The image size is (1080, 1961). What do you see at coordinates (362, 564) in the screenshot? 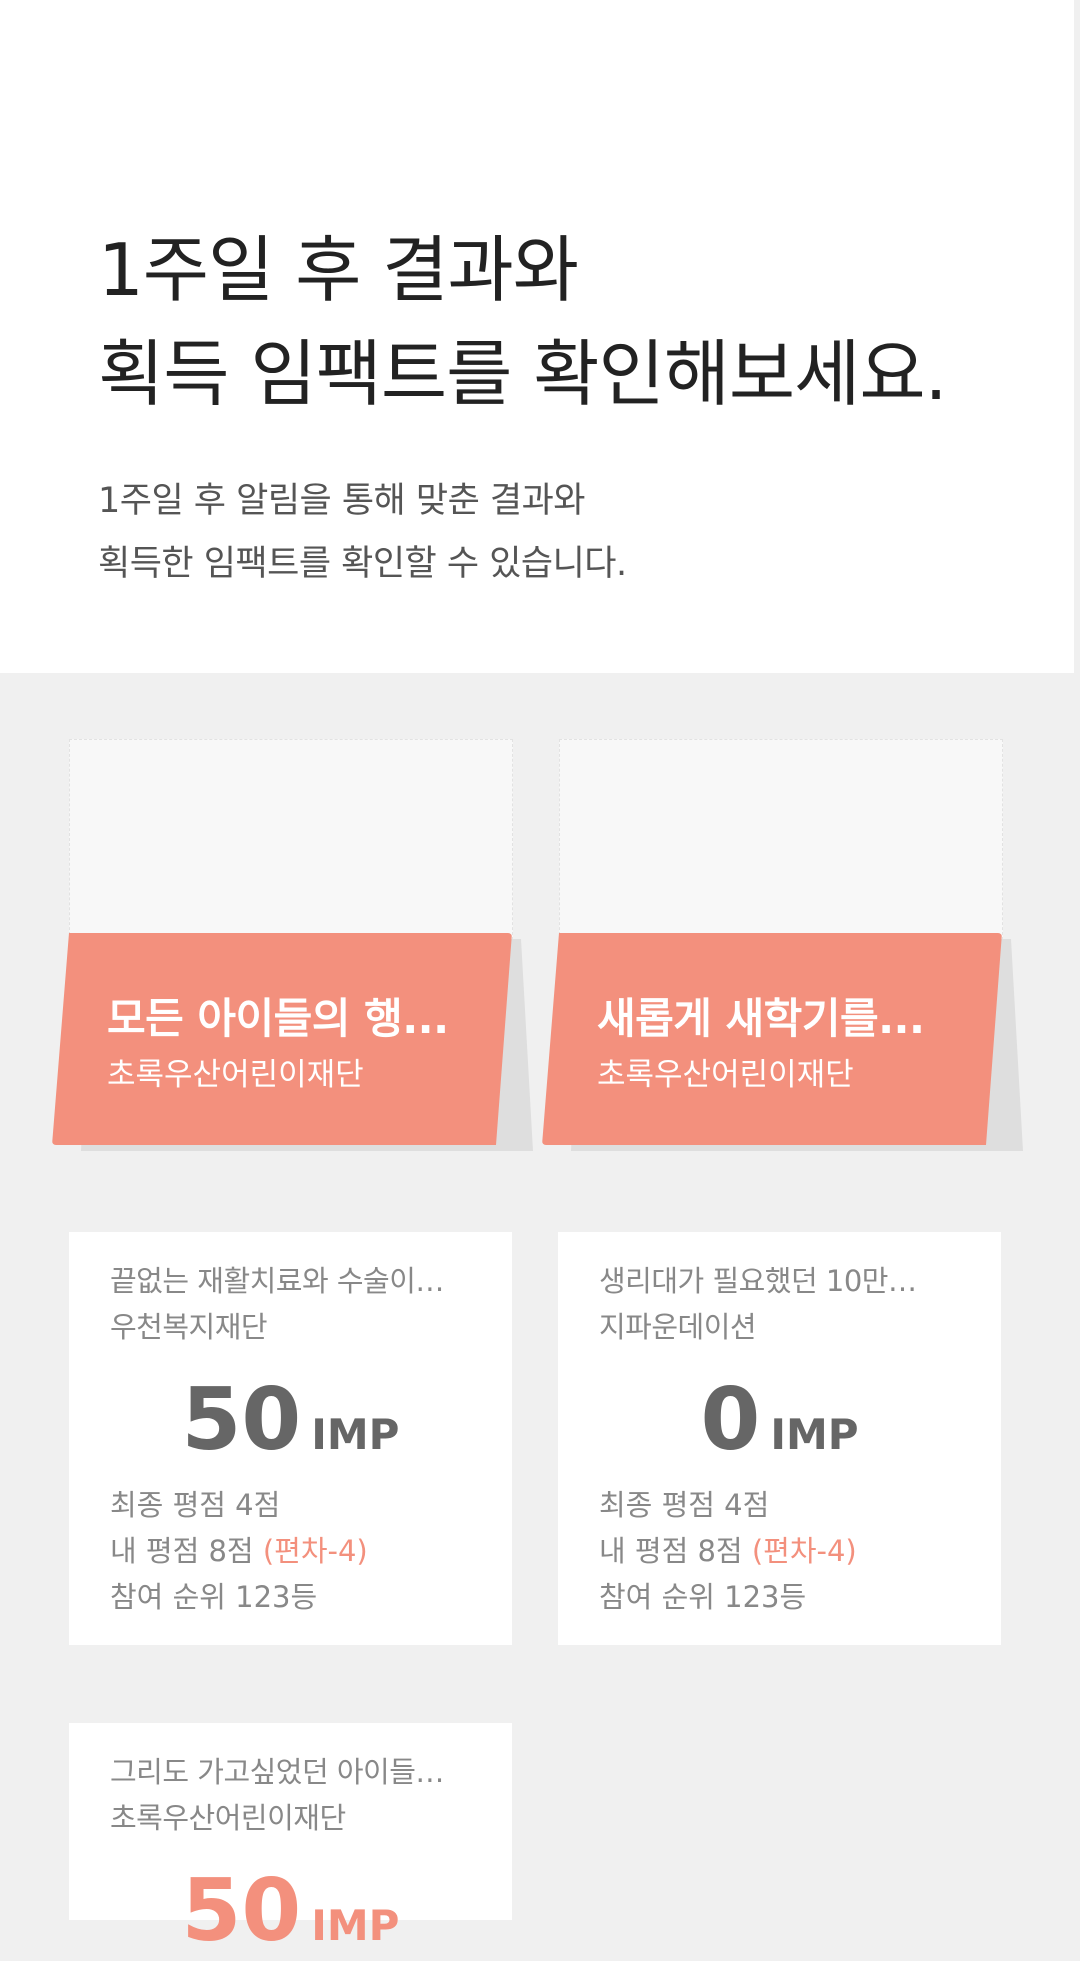
I see `page-description-line-2: 획득한 임팩트를 확인할 수 있습니다.` at bounding box center [362, 564].